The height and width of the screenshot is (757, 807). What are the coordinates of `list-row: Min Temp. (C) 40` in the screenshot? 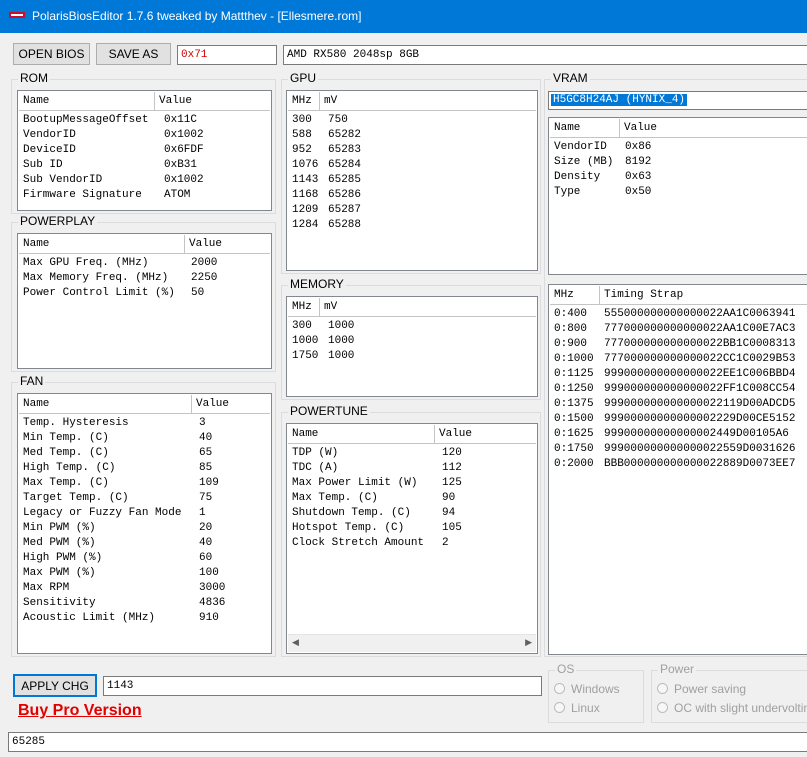 It's located at (147, 438).